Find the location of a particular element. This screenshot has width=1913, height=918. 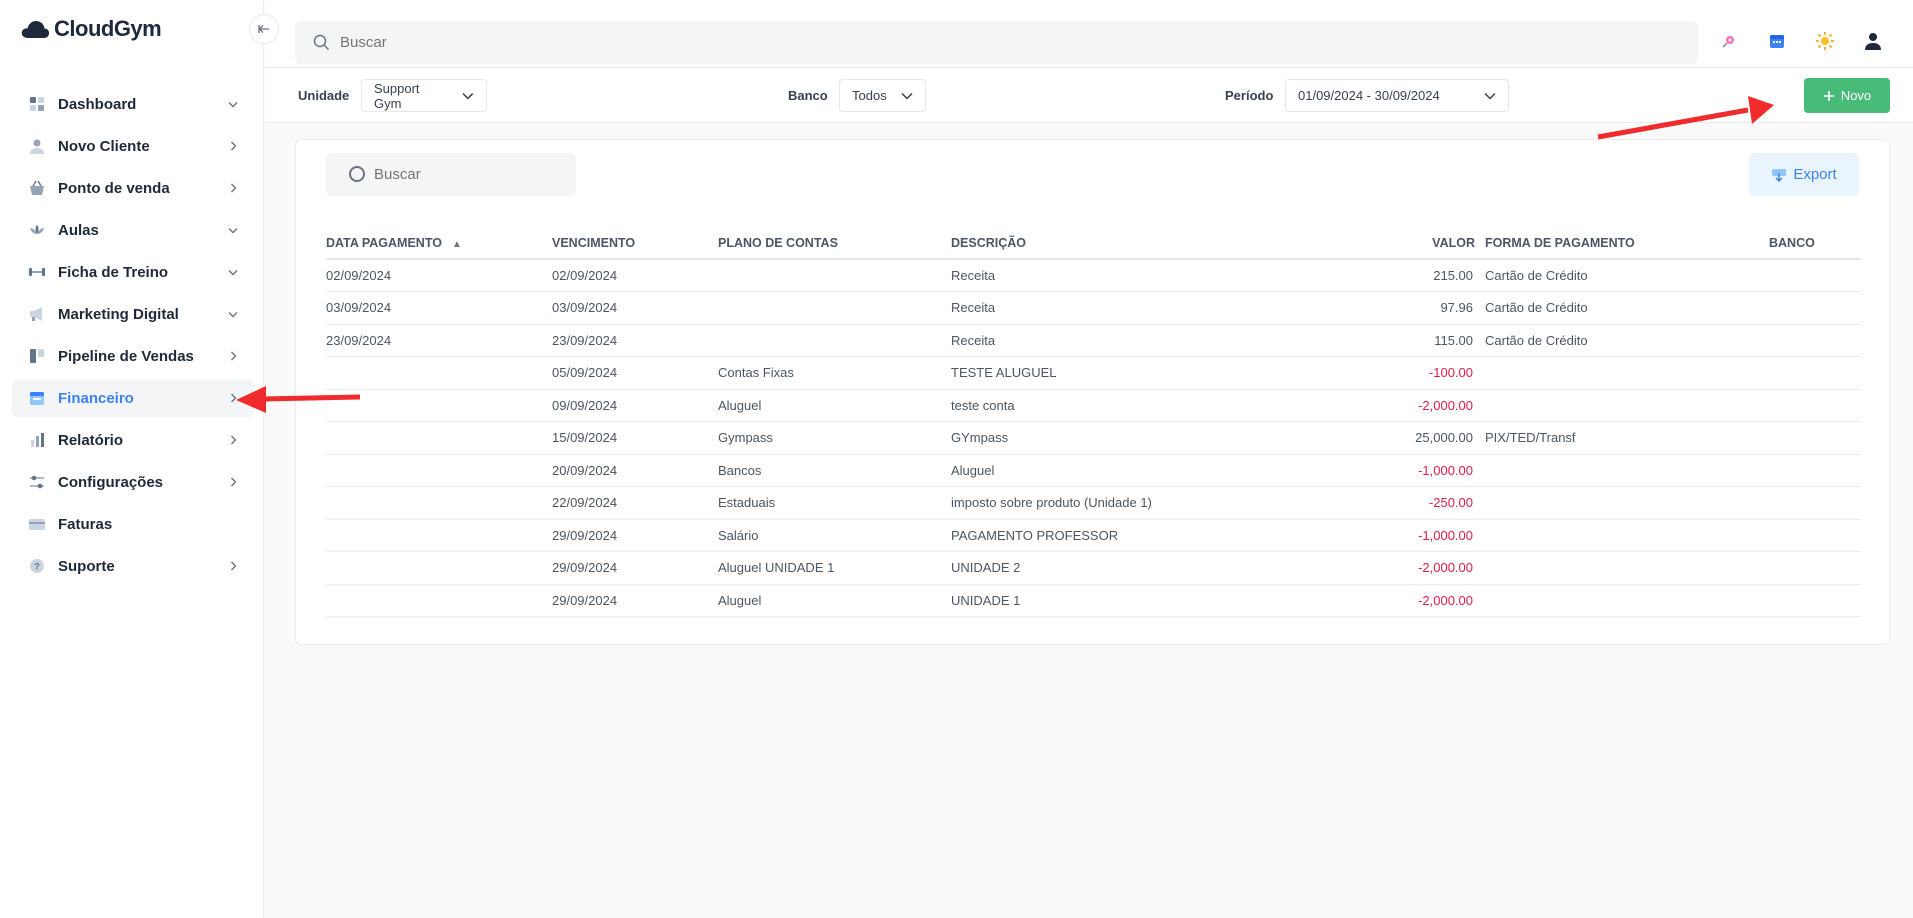

col-label: FORMA DE PAGAMENTO is located at coordinates (1560, 243).